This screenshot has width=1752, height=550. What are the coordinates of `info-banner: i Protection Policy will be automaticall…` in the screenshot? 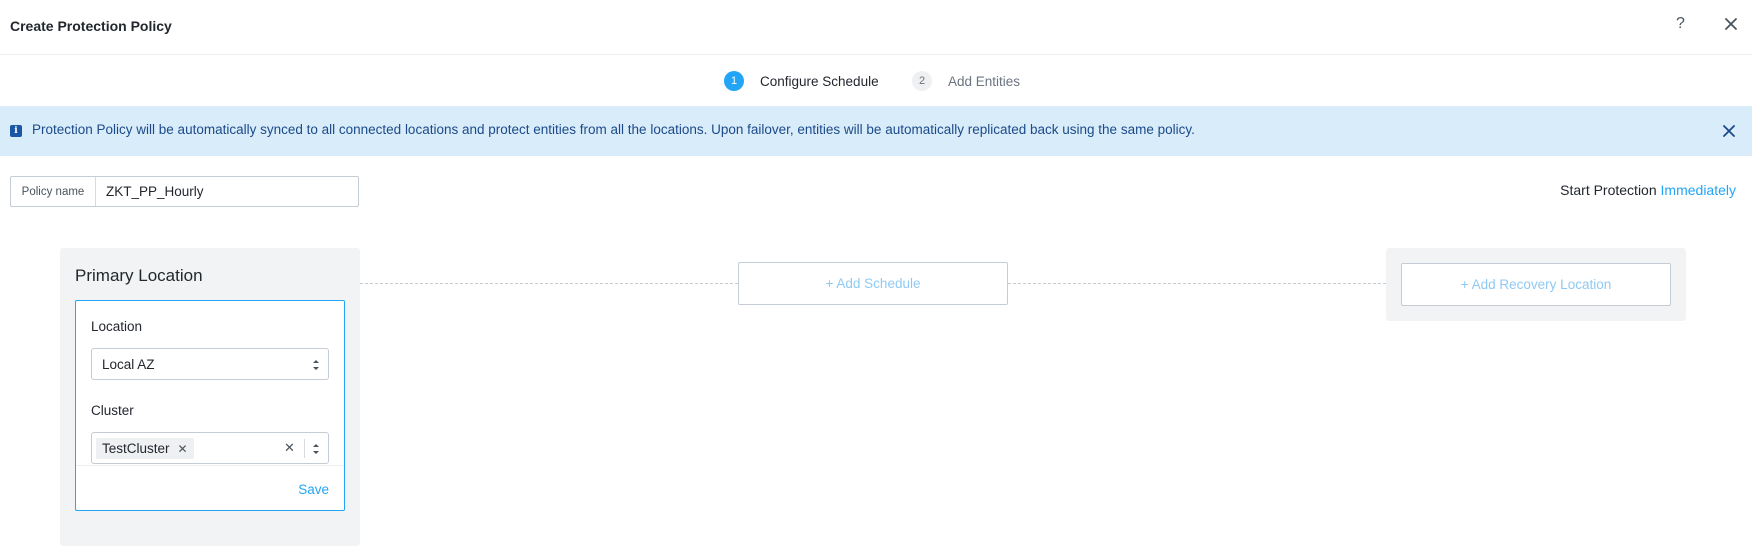 It's located at (876, 131).